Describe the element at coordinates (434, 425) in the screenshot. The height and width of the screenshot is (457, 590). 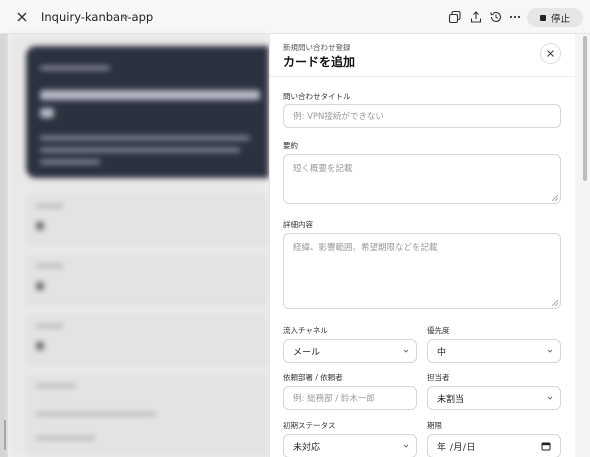
I see `due-label: 期限` at that location.